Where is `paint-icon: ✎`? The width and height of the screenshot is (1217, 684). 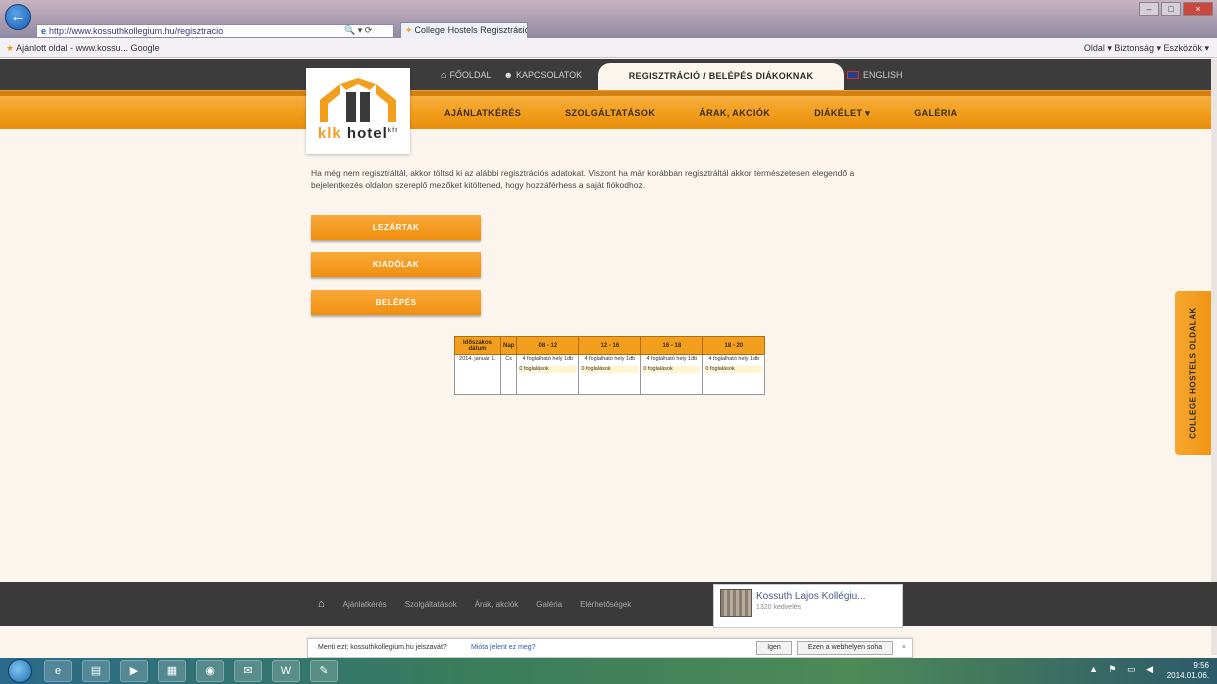
paint-icon: ✎ is located at coordinates (324, 671).